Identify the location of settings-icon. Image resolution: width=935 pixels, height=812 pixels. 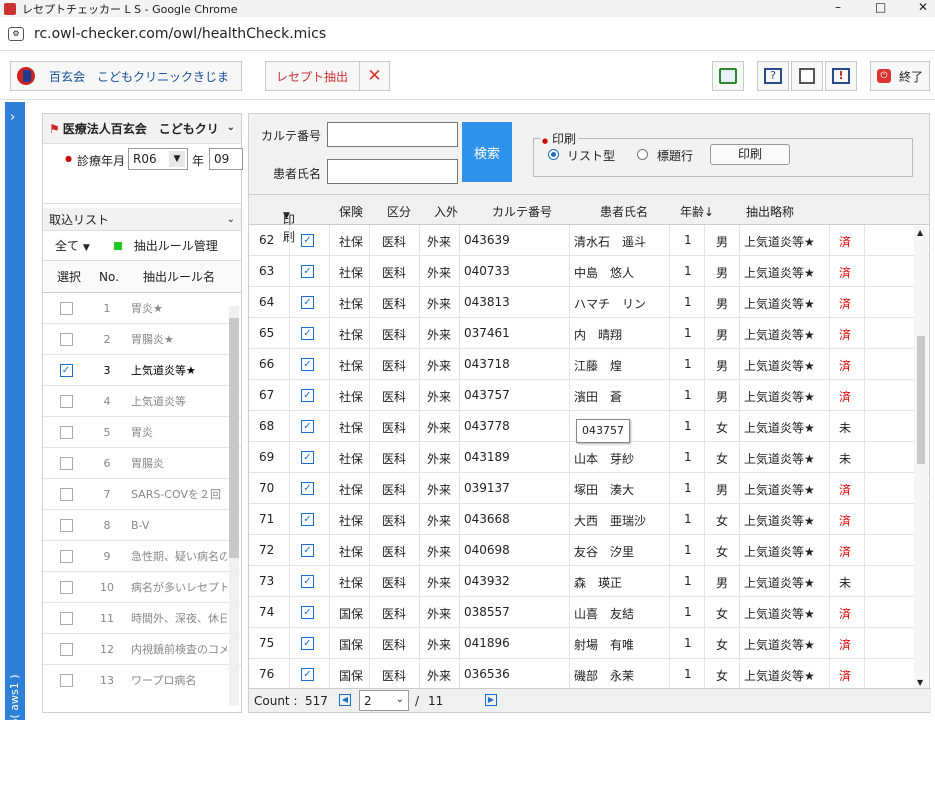
(728, 76).